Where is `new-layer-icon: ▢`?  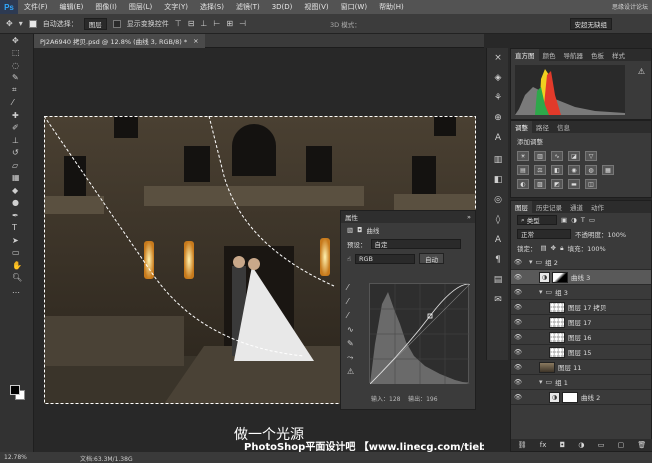 new-layer-icon: ▢ is located at coordinates (621, 445).